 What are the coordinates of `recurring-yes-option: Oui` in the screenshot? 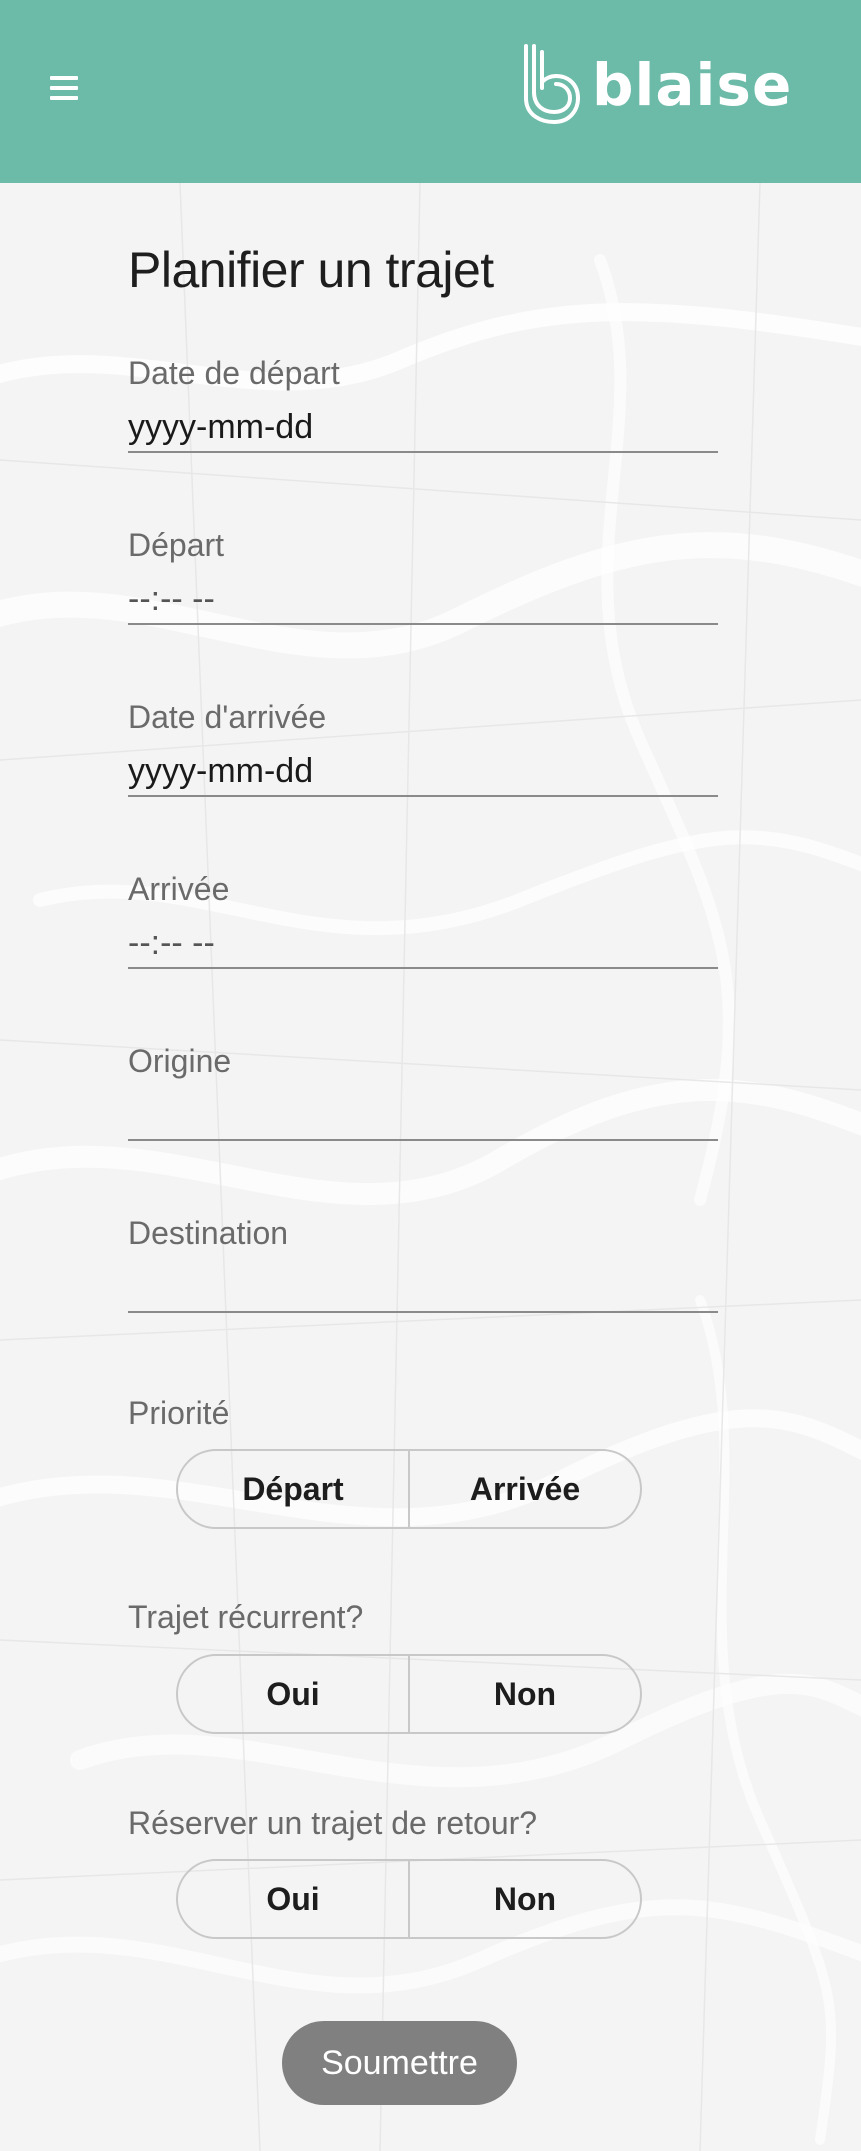 It's located at (293, 1694).